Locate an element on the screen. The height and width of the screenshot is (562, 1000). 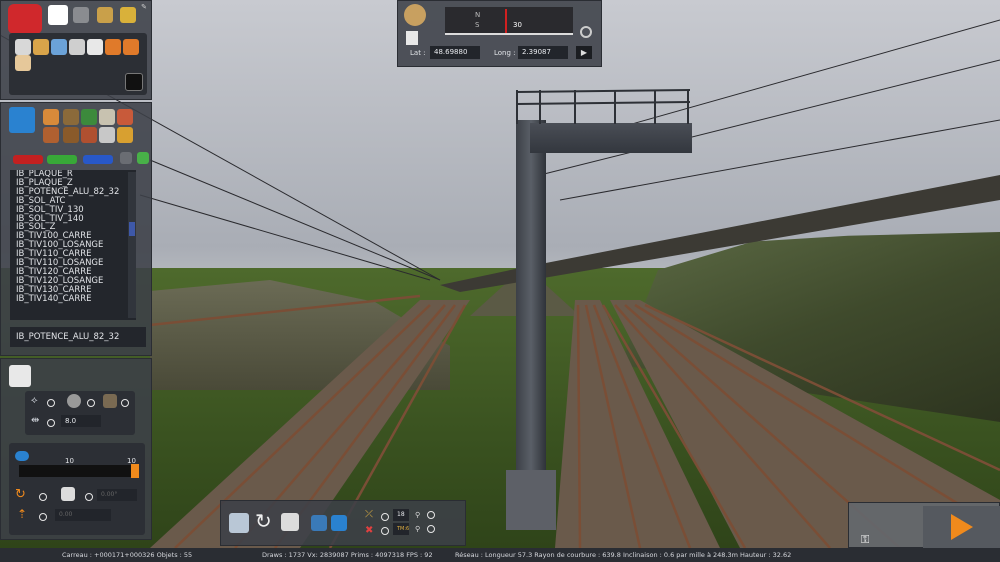
gantry-arm is located at coordinates (611, 138).